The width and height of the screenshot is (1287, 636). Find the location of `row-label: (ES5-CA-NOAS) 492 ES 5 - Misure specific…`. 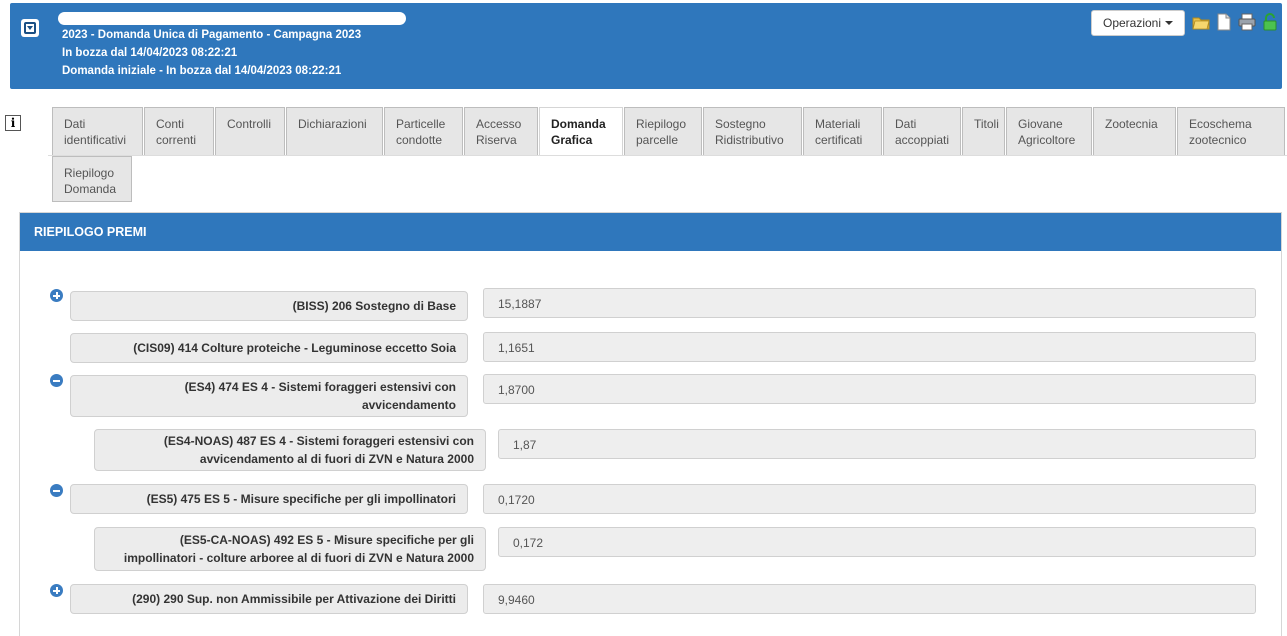

row-label: (ES5-CA-NOAS) 492 ES 5 - Misure specific… is located at coordinates (290, 549).